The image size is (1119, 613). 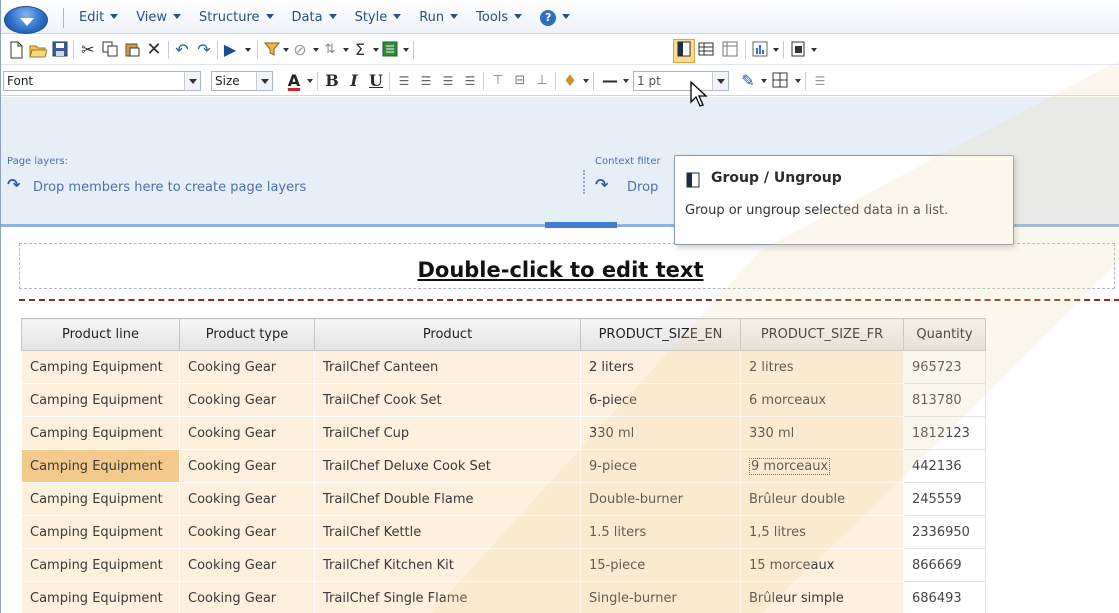 I want to click on cell-size-fr: Brûleur double, so click(x=822, y=499).